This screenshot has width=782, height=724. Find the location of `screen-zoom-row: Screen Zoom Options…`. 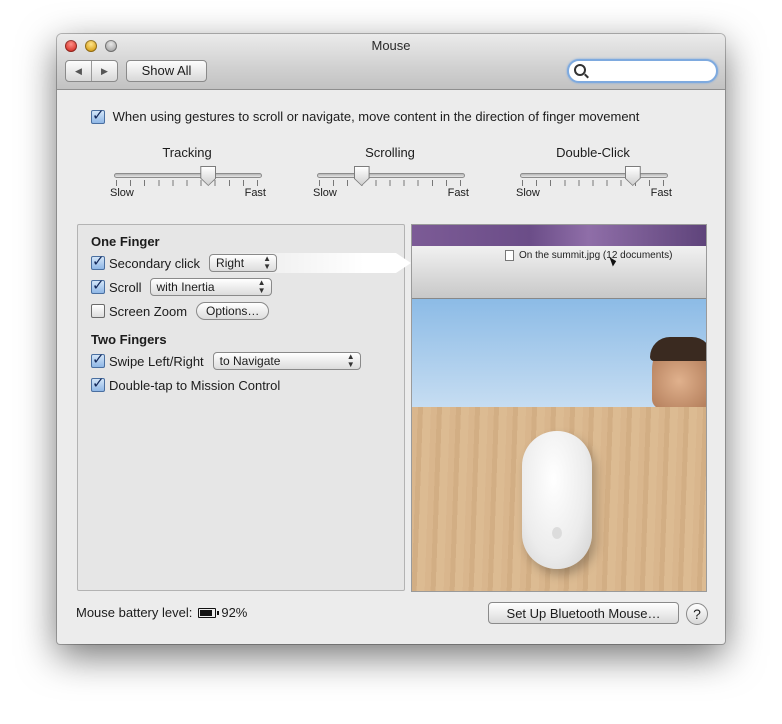

screen-zoom-row: Screen Zoom Options… is located at coordinates (241, 311).